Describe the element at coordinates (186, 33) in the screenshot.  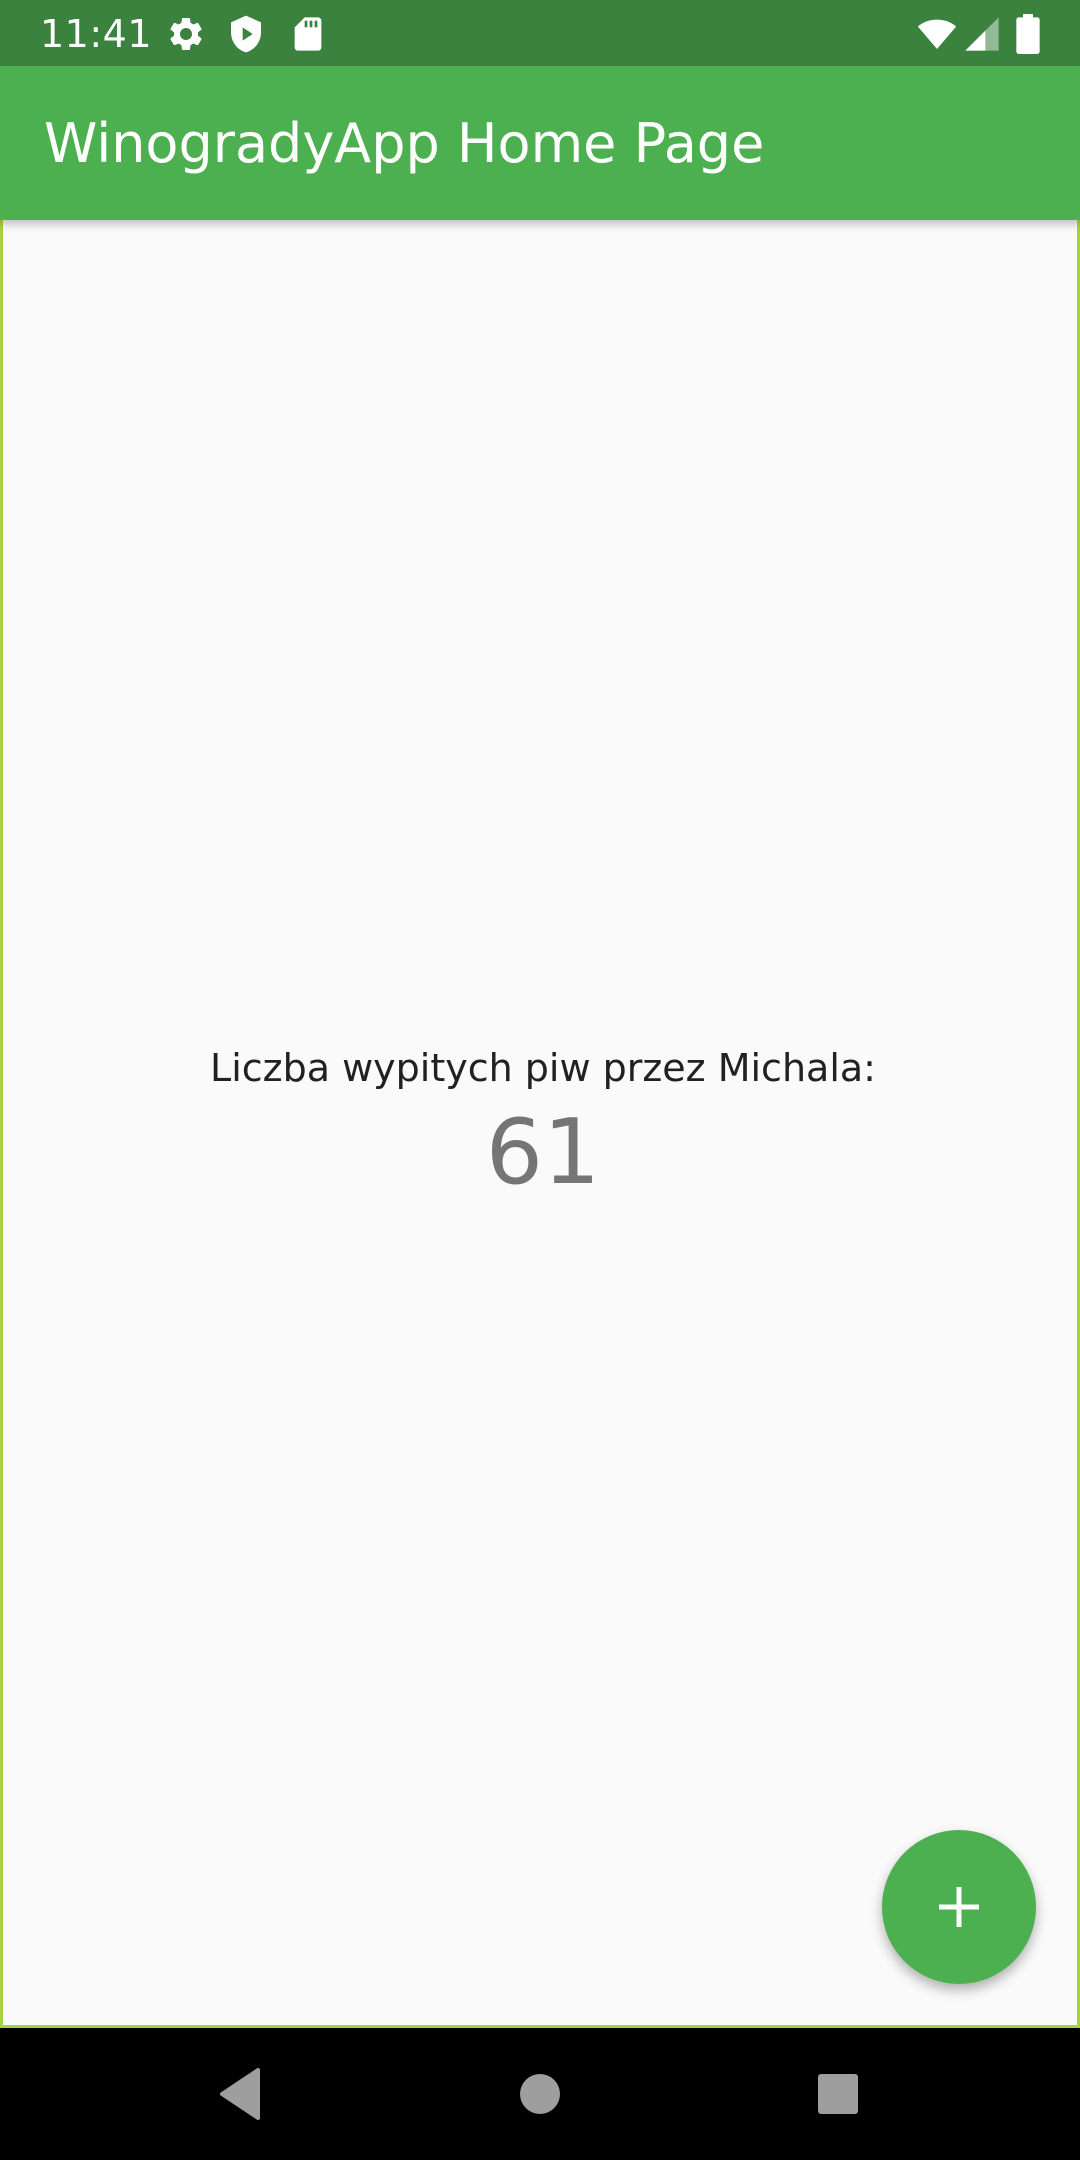
I see `settings-icon` at that location.